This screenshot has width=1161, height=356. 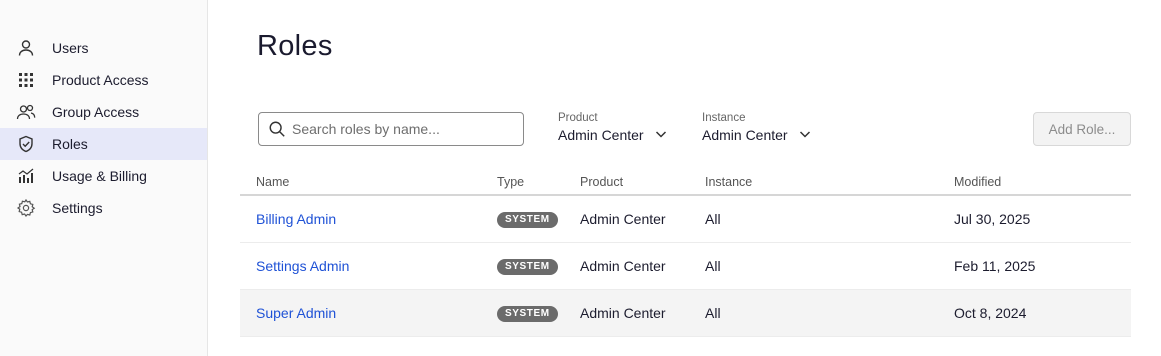 I want to click on sidebar-item-label: Product Access, so click(x=100, y=80).